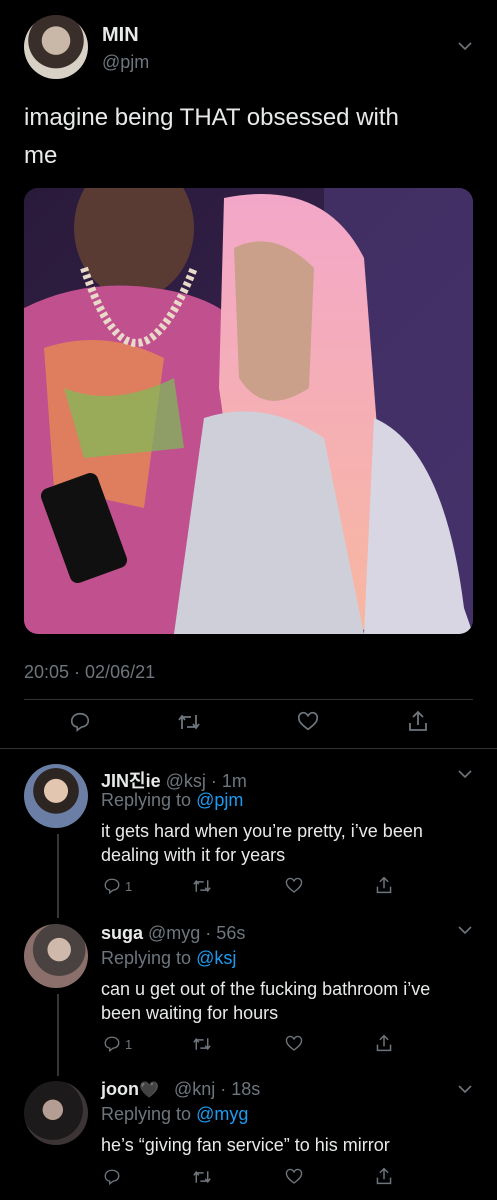 Image resolution: width=497 pixels, height=1200 pixels. I want to click on reply-3-text-line-1: he’s “giving fan service” to his mirror, so click(245, 1145).